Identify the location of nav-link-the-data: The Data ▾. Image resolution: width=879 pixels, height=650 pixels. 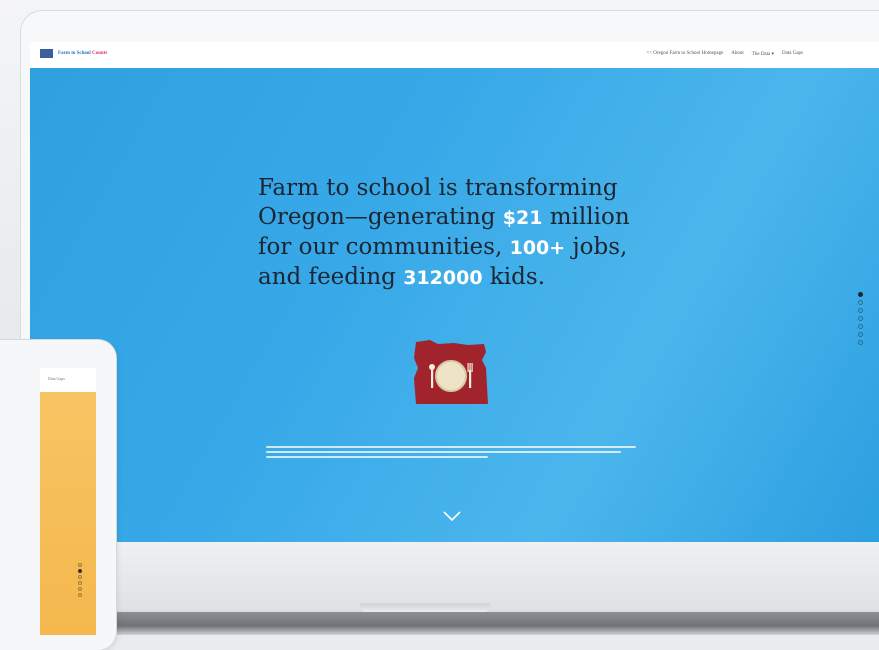
(763, 54).